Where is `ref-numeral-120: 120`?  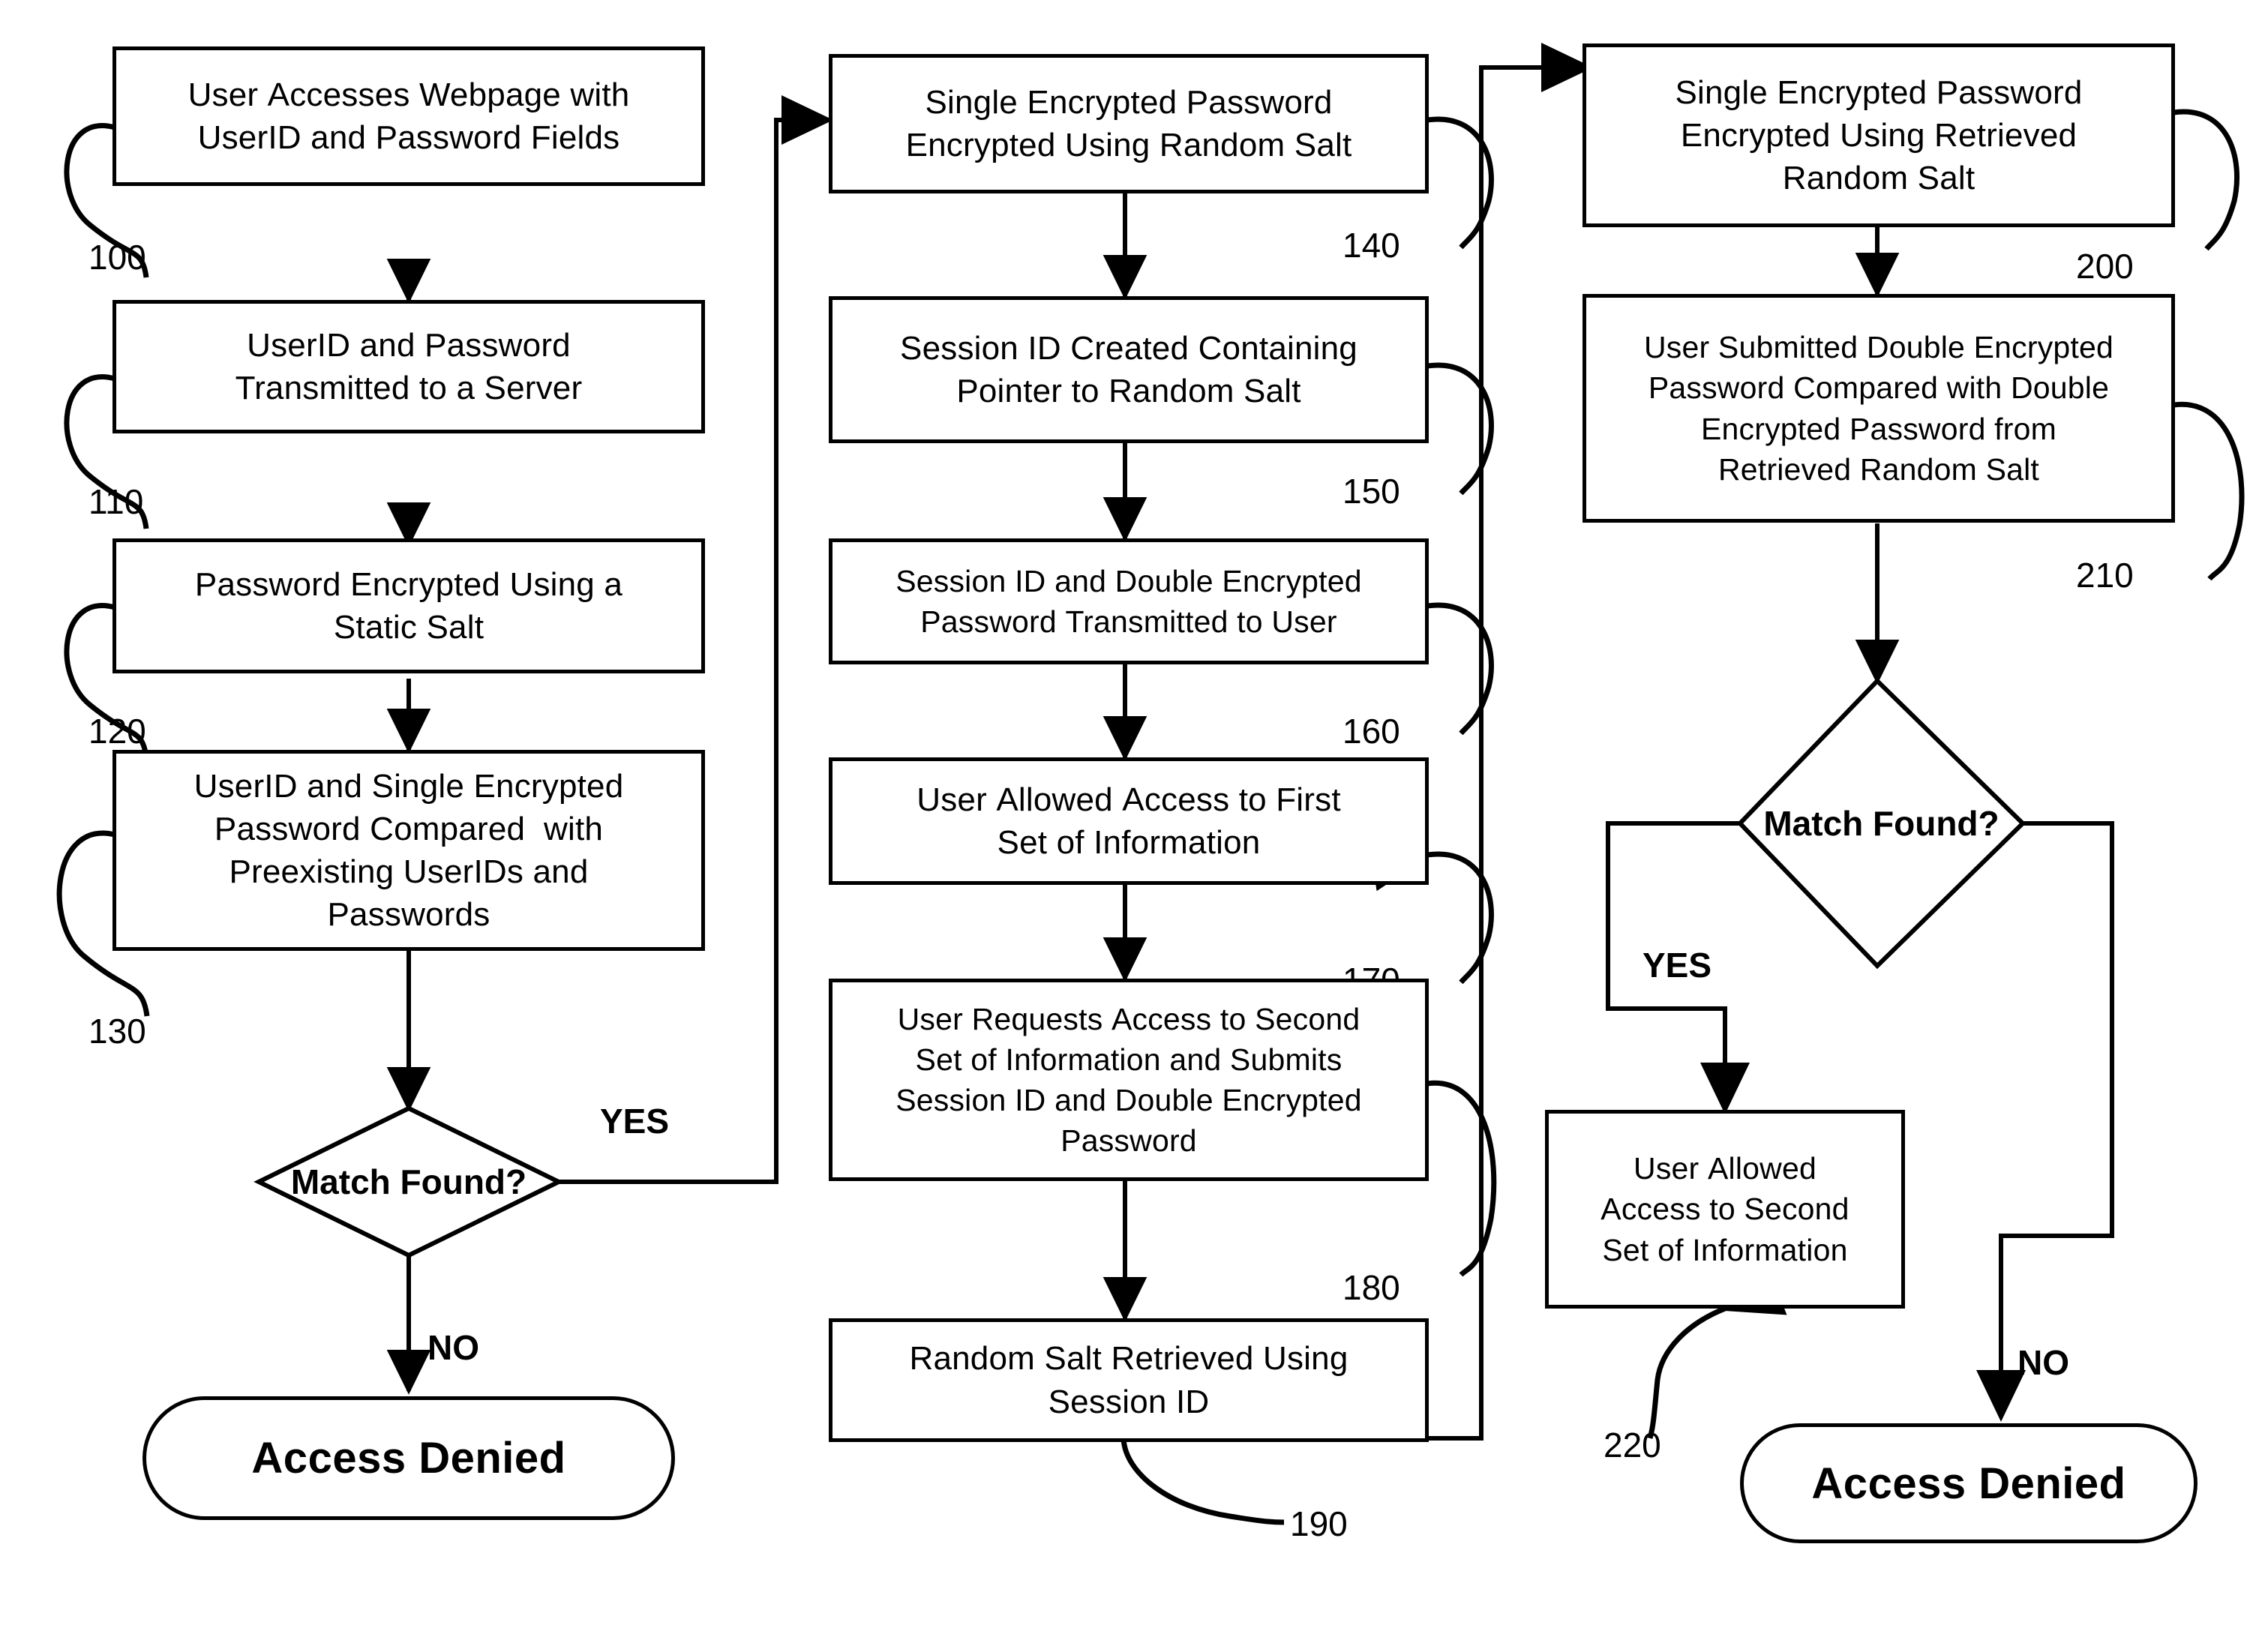
ref-numeral-120: 120 is located at coordinates (117, 731).